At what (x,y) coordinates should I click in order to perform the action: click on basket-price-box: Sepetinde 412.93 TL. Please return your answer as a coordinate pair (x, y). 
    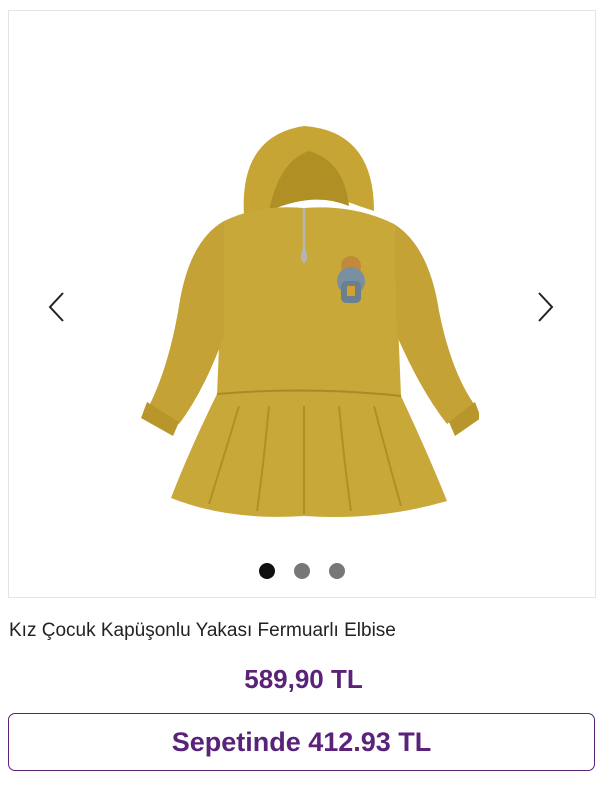
    Looking at the image, I should click on (301, 742).